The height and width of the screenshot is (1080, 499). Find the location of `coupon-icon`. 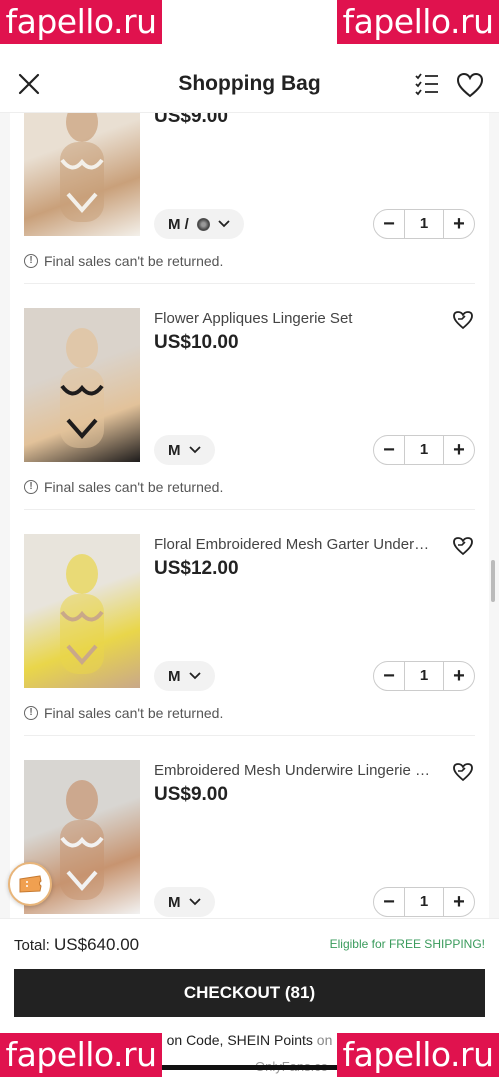

coupon-icon is located at coordinates (30, 884).